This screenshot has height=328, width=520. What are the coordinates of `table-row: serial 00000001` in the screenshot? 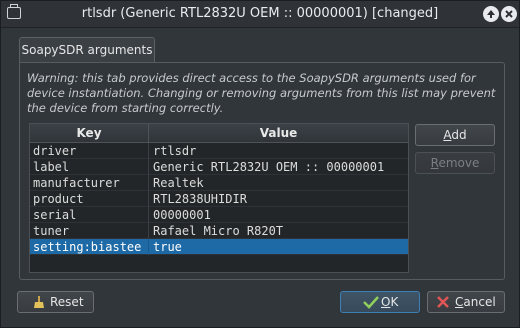 It's located at (219, 215).